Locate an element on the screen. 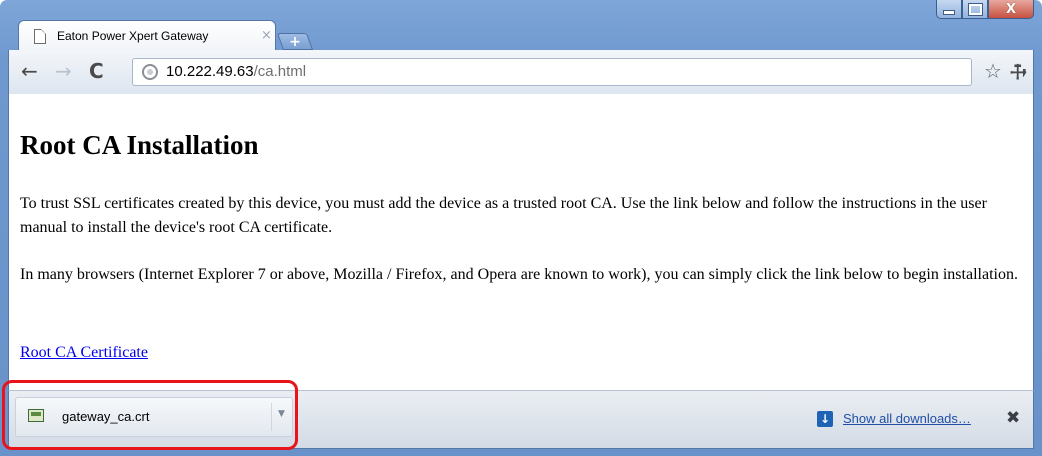  close-shelf-icon: ✖ is located at coordinates (1013, 418).